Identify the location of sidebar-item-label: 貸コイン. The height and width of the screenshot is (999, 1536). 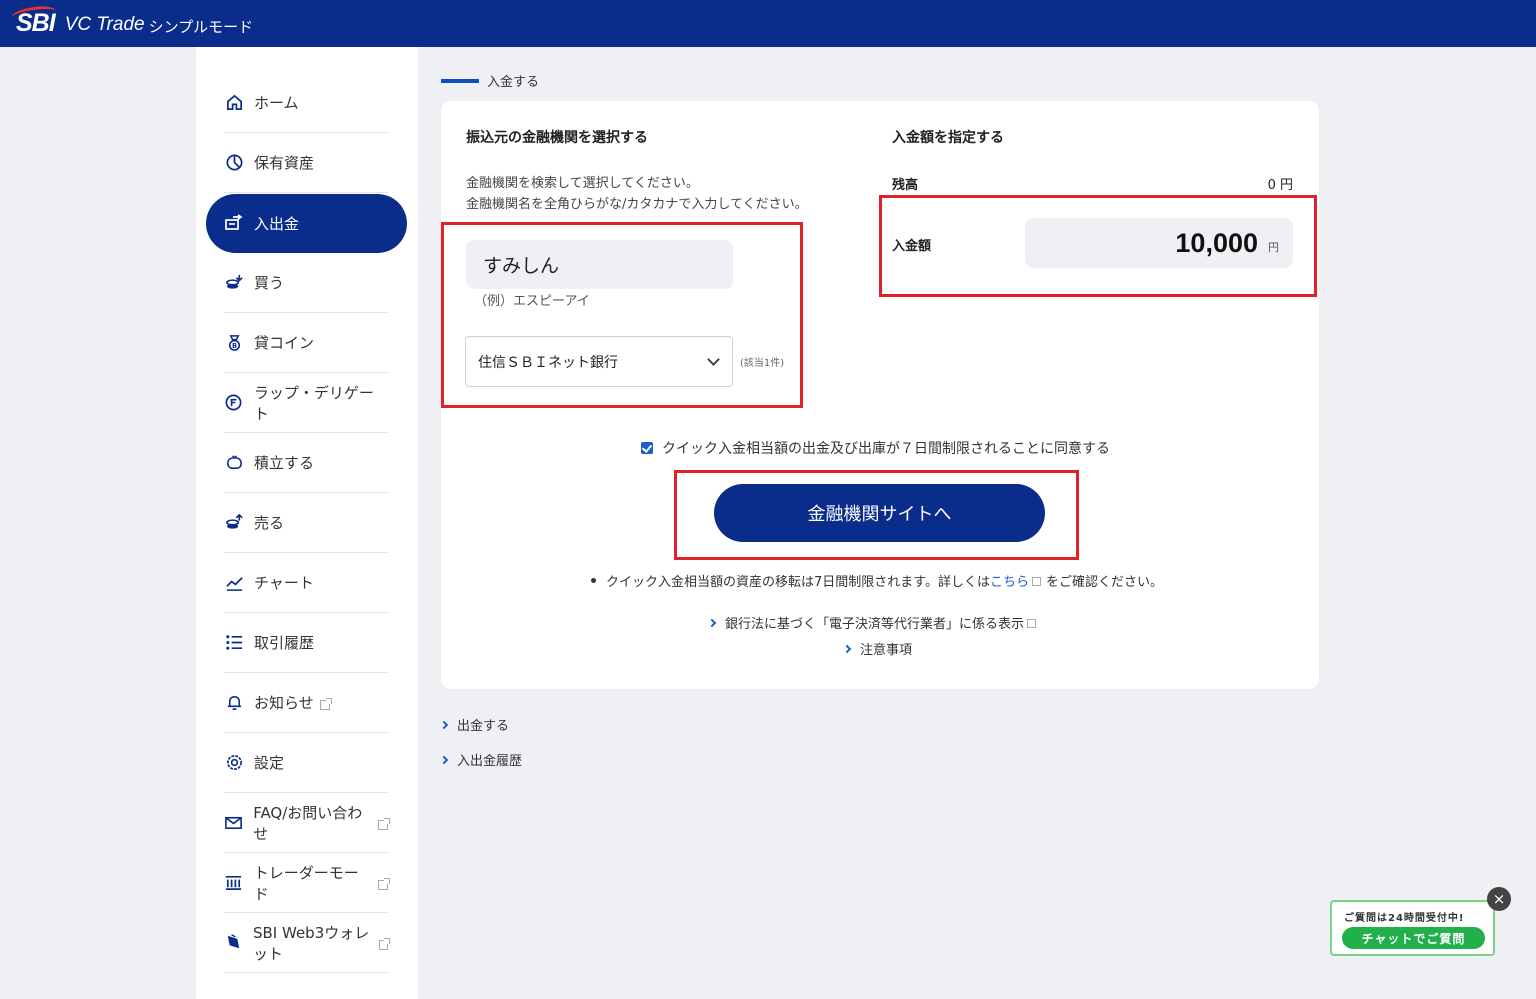
(284, 343).